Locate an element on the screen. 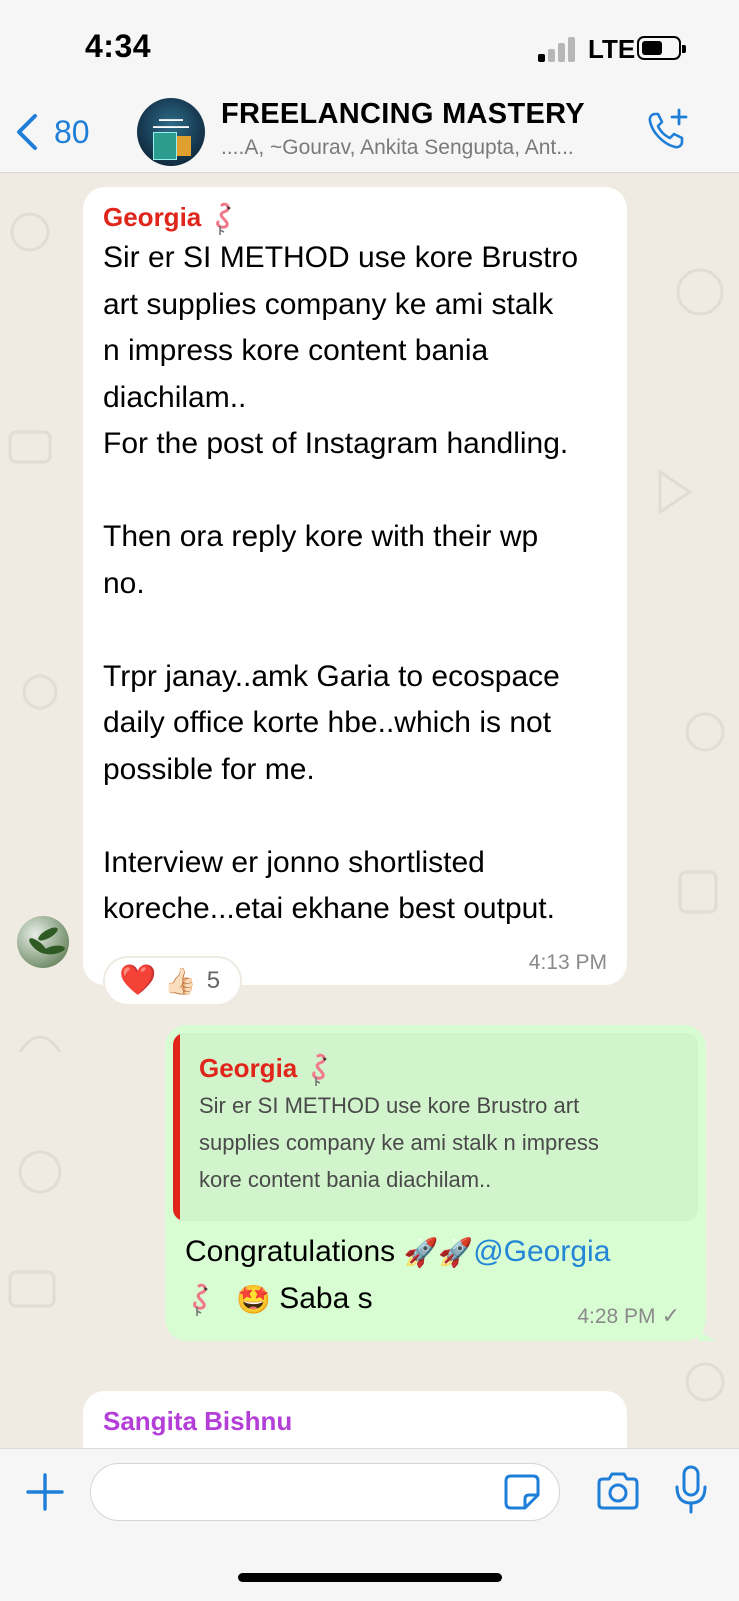  message-meta: 4:28 PM ✓ is located at coordinates (628, 1316).